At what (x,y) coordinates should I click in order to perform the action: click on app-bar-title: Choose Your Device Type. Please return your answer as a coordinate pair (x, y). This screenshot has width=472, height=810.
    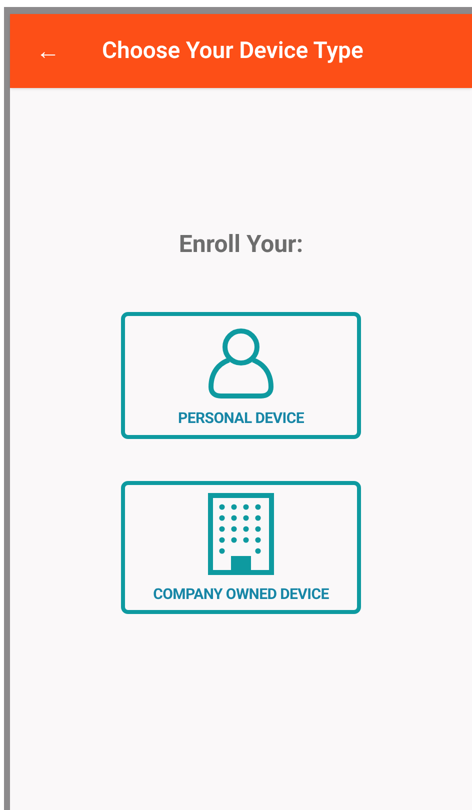
    Looking at the image, I should click on (233, 51).